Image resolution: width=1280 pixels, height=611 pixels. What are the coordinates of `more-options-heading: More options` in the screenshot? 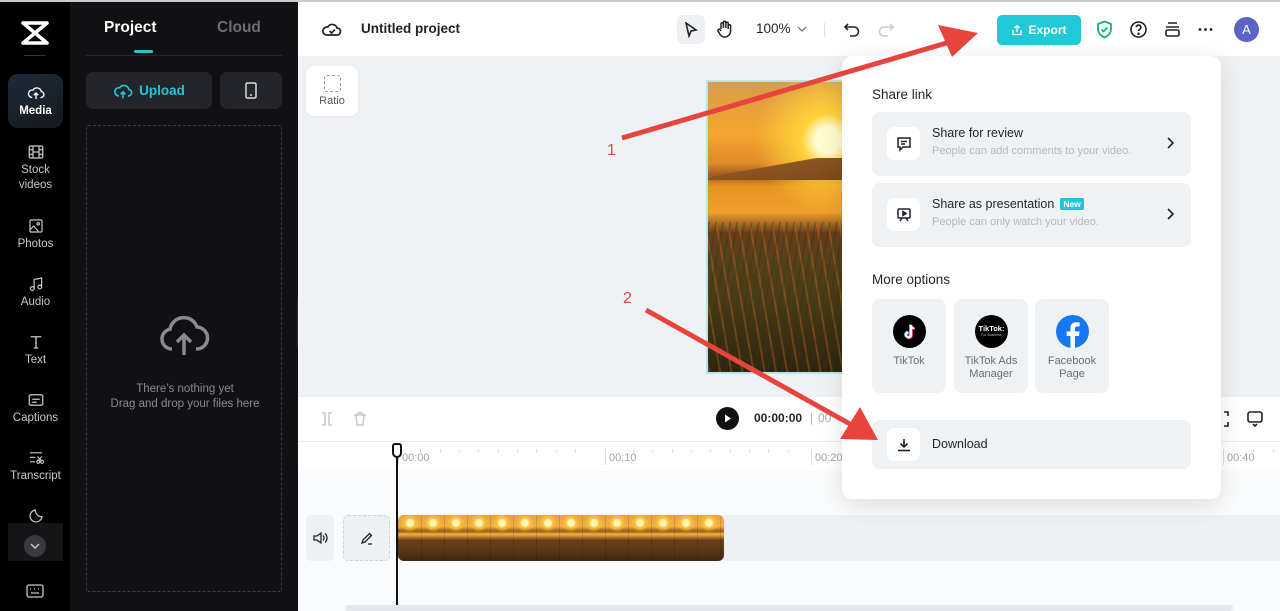 It's located at (911, 279).